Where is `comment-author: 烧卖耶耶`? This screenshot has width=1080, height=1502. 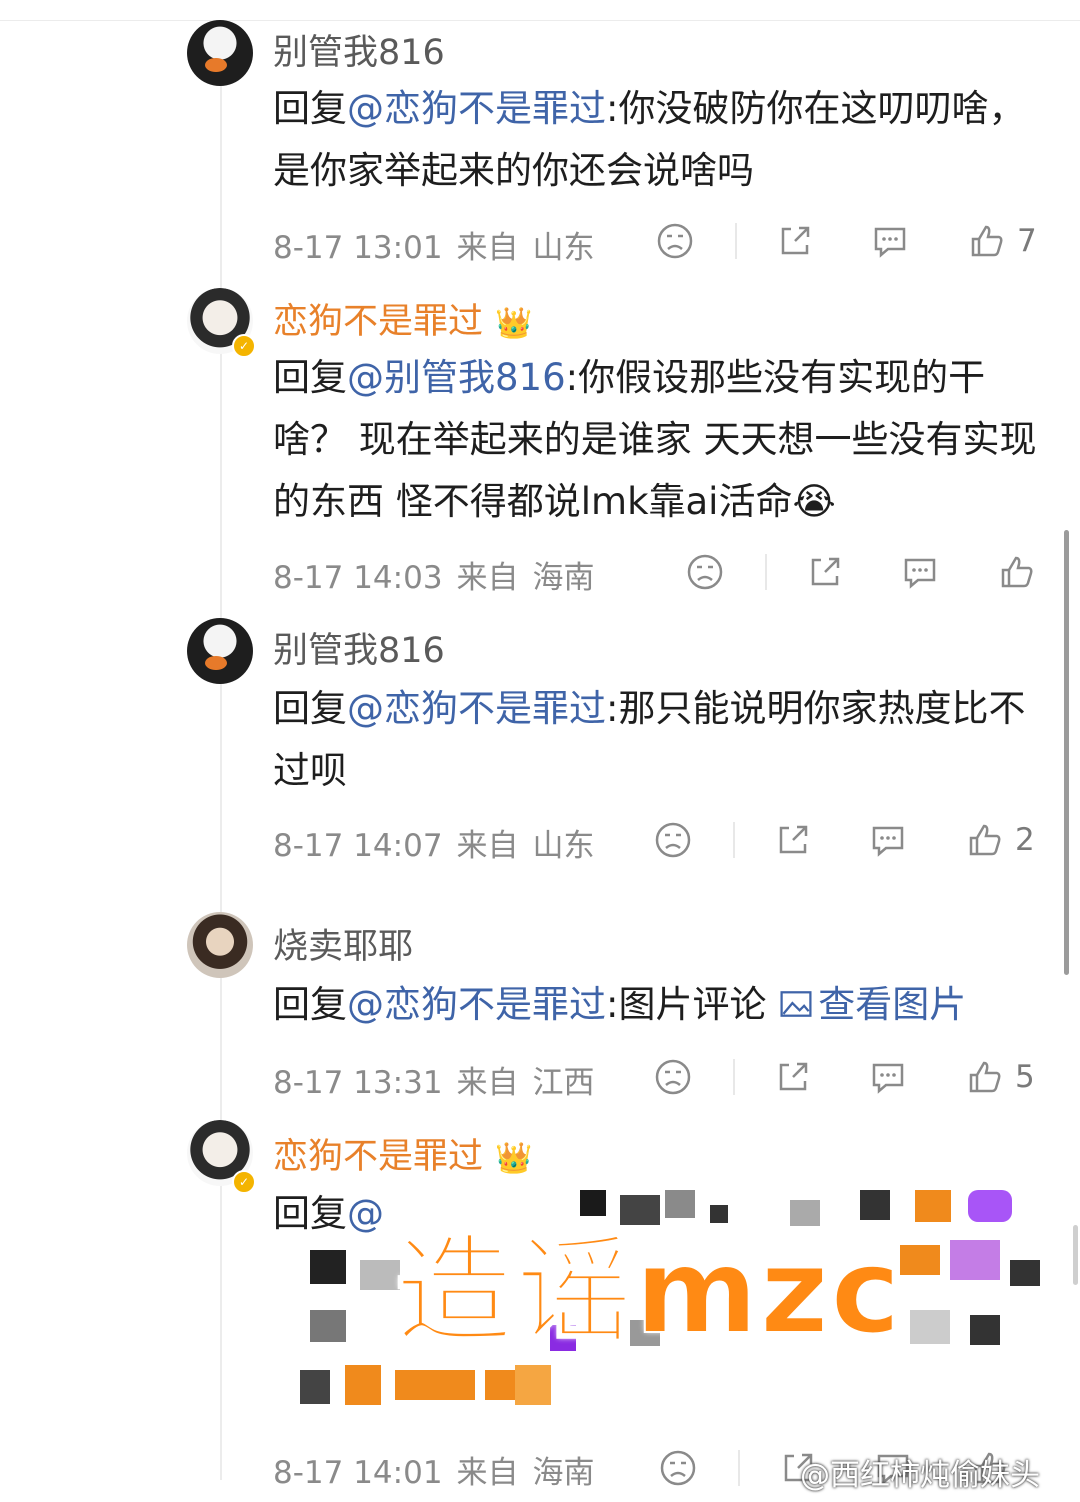
comment-author: 烧卖耶耶 is located at coordinates (343, 943).